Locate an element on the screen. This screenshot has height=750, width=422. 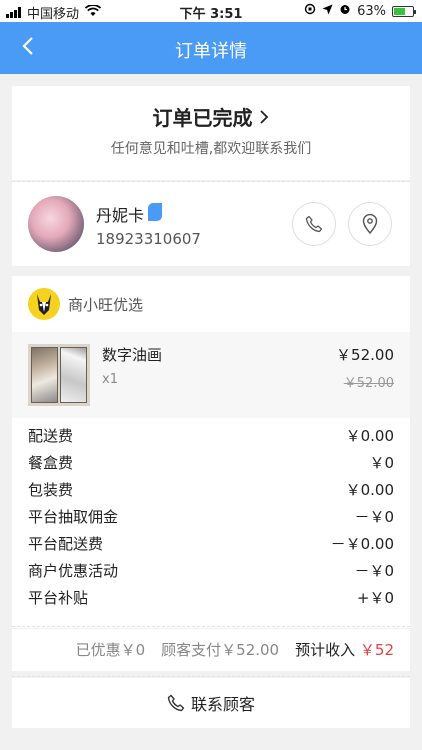
nav-bar: 订单详情 is located at coordinates (211, 48).